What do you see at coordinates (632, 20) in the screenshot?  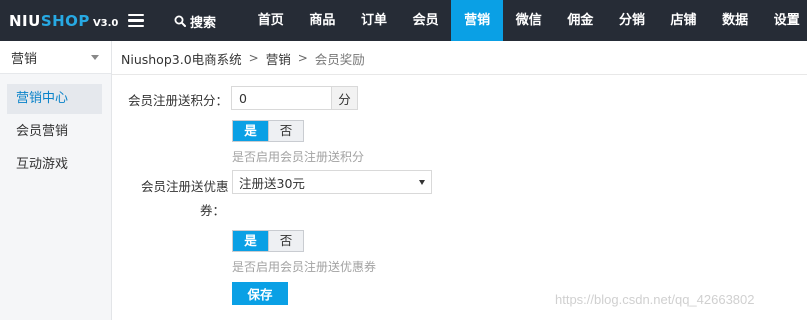 I see `nav-item-distribution: 分销` at bounding box center [632, 20].